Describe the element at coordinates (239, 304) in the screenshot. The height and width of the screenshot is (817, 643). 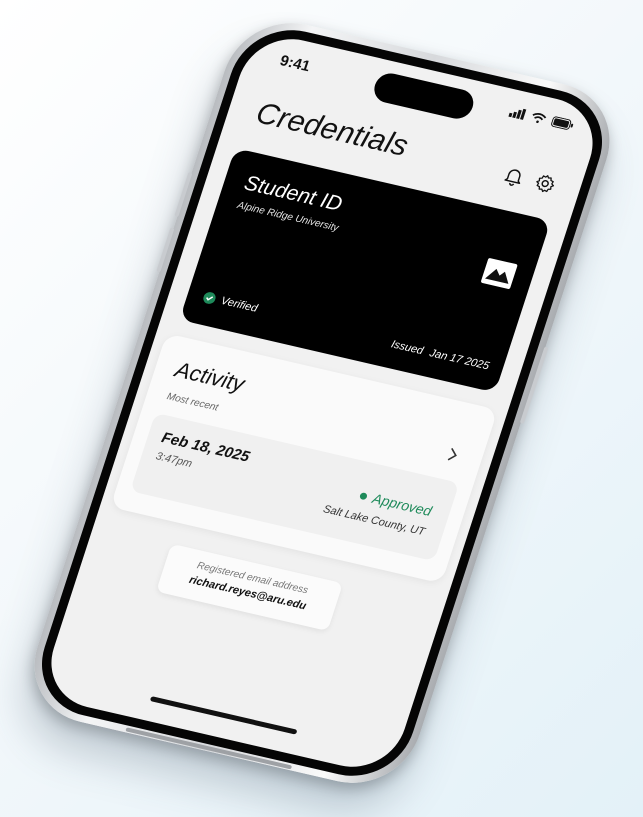
I see `verified-label: Verified` at that location.